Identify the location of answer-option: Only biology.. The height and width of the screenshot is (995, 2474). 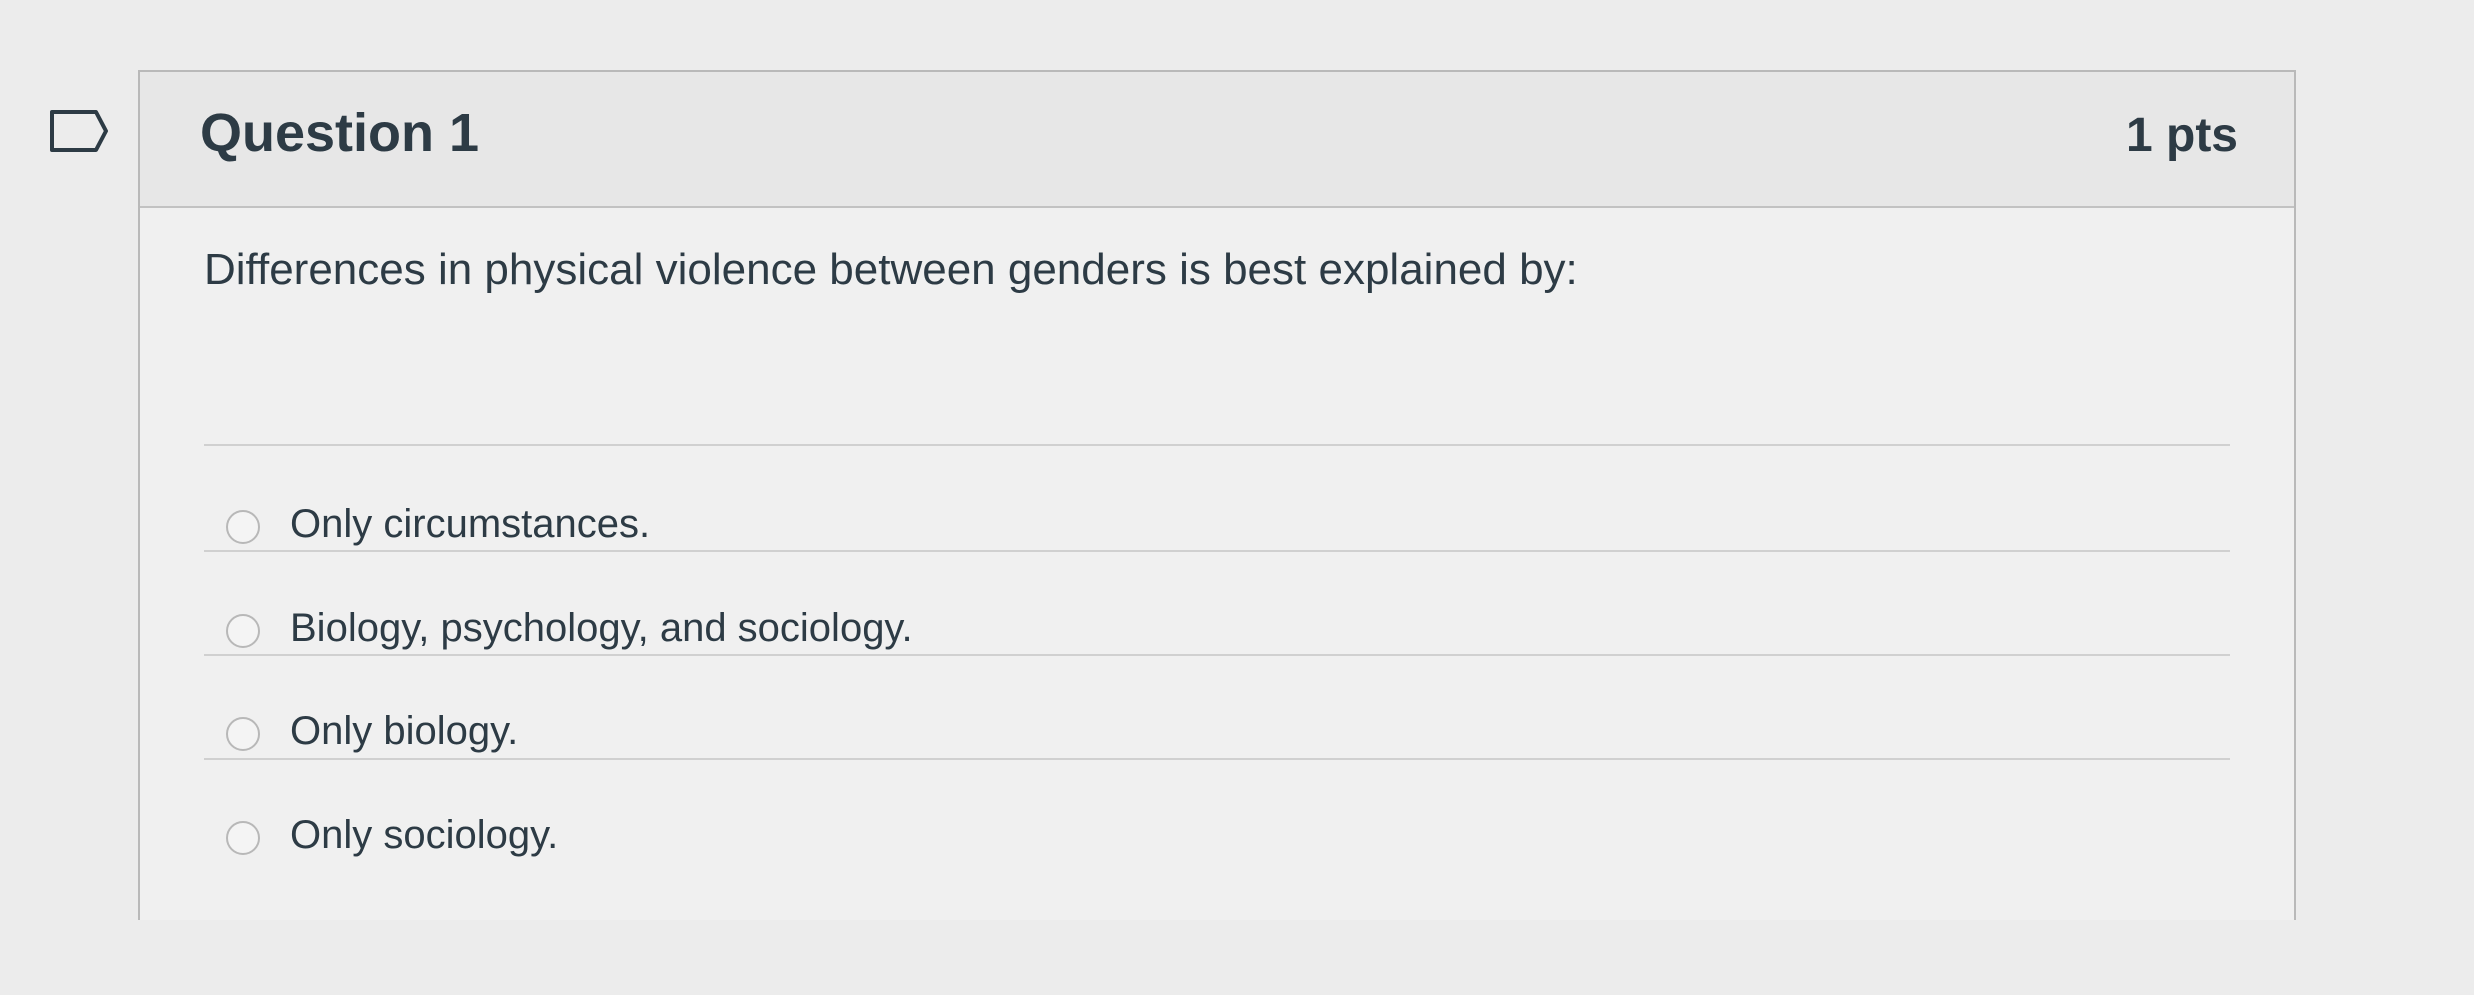
(1217, 735).